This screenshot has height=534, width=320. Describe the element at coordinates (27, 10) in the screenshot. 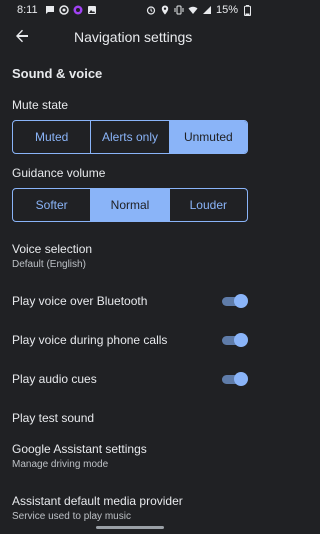

I see `status-time: 8:11` at that location.